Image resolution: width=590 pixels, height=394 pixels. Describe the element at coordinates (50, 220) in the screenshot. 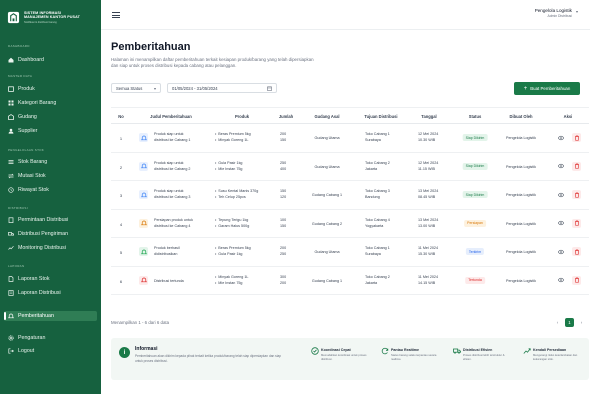

I see `sidebar-item-permintaan: Permintaan Distribusi` at that location.